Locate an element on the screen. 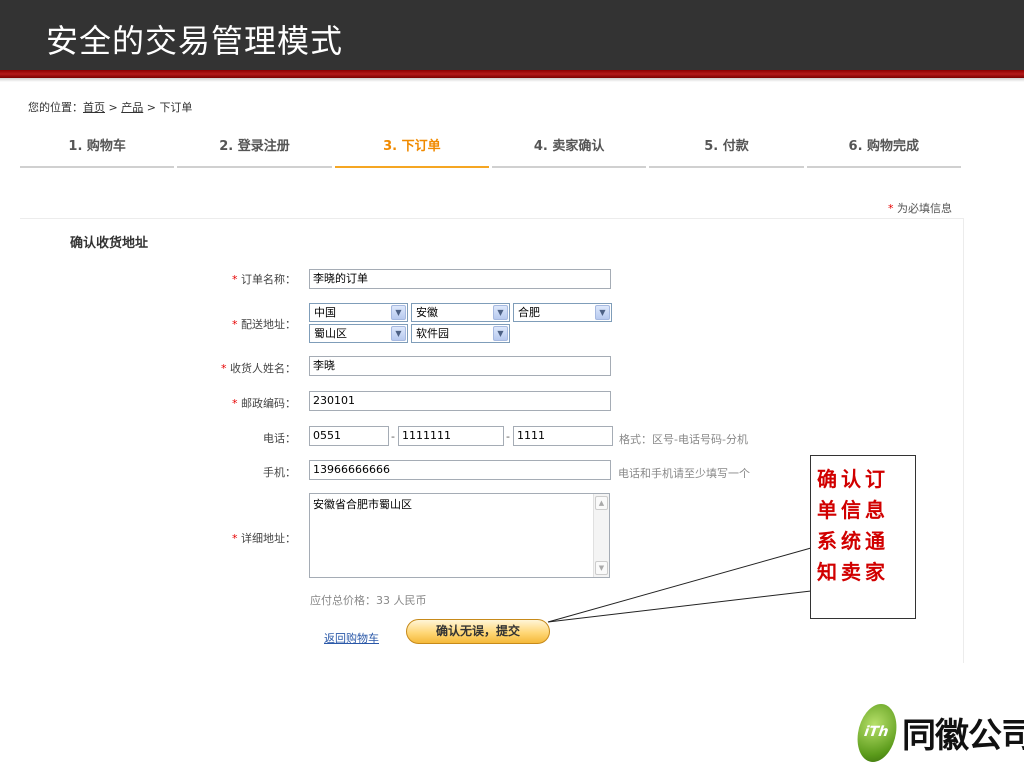 This screenshot has width=1024, height=768. callout-line: 知卖家 is located at coordinates (853, 572).